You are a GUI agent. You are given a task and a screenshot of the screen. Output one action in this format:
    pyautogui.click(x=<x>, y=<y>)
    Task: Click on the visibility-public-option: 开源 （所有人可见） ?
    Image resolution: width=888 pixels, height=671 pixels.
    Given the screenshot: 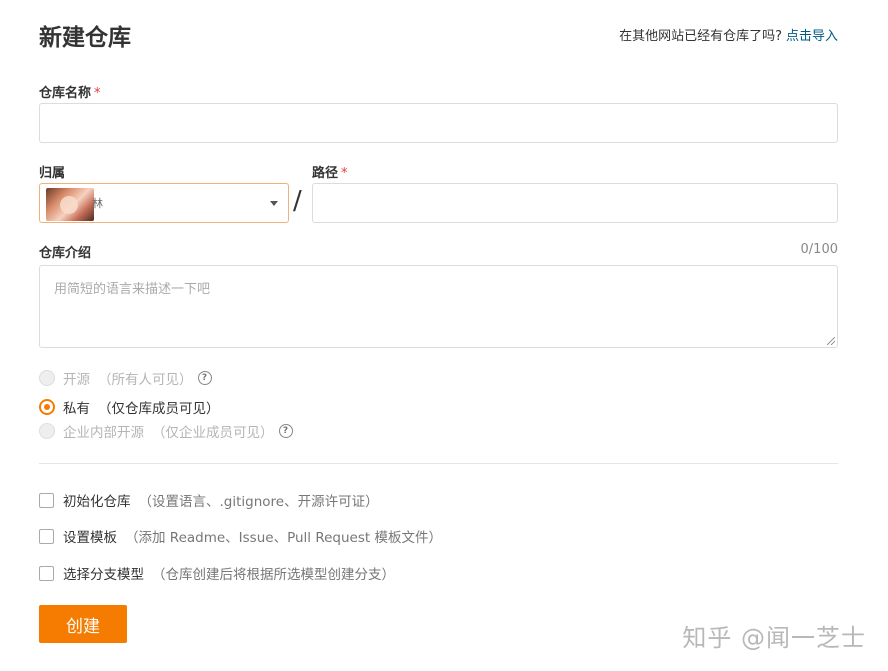 What is the action you would take?
    pyautogui.click(x=125, y=378)
    